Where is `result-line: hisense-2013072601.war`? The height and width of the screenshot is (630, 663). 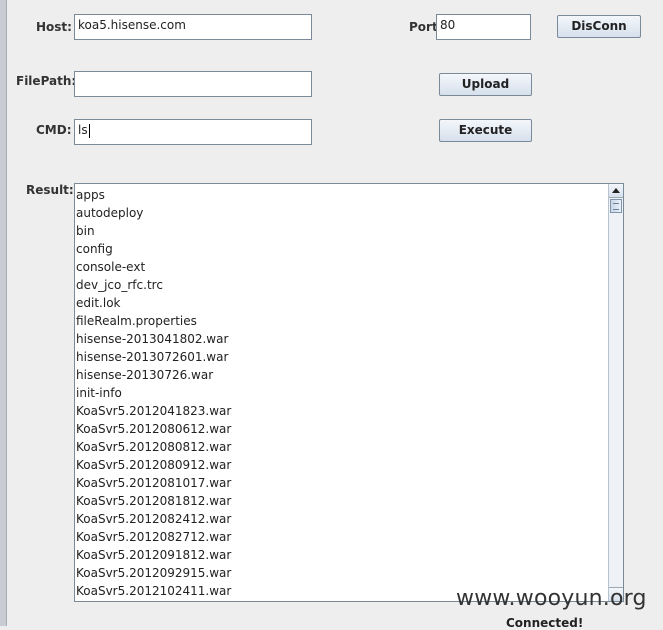
result-line: hisense-2013072601.war is located at coordinates (152, 357).